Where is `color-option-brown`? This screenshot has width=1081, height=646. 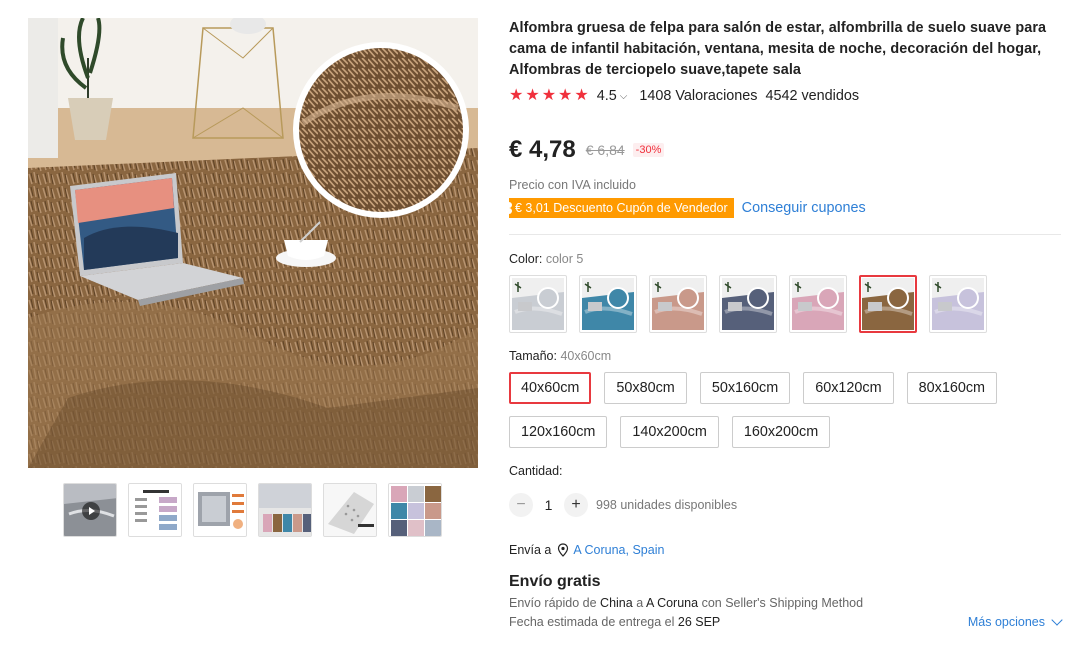 color-option-brown is located at coordinates (888, 304).